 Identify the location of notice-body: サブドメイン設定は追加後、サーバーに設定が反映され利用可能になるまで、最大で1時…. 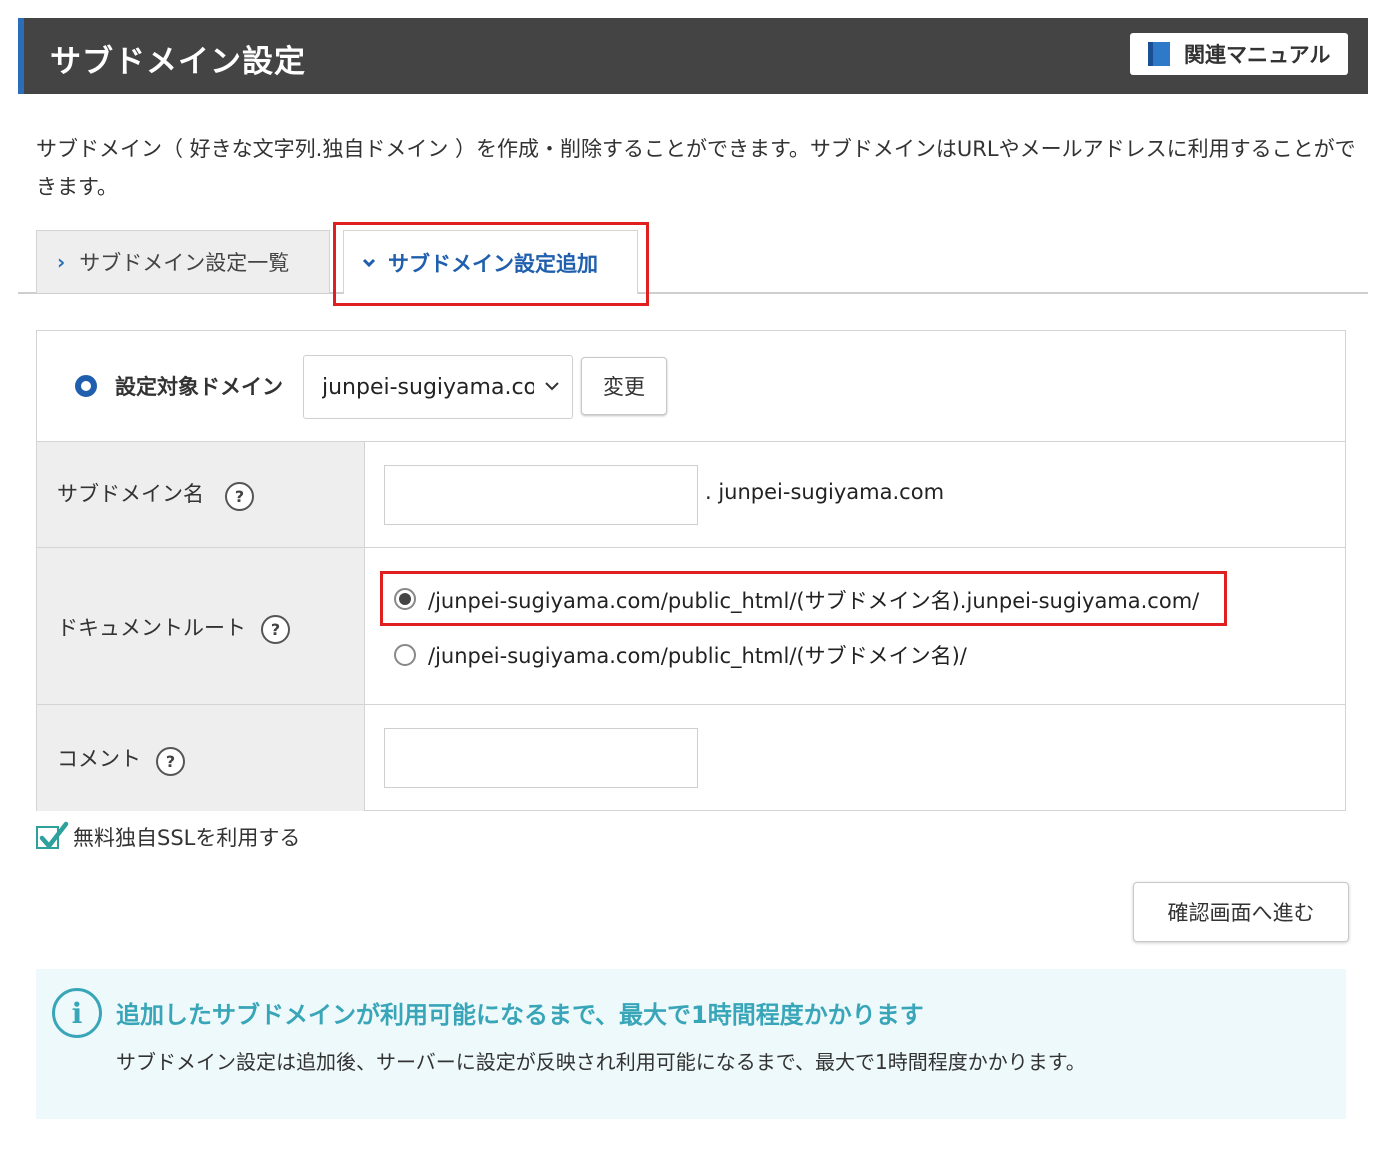
(601, 1062).